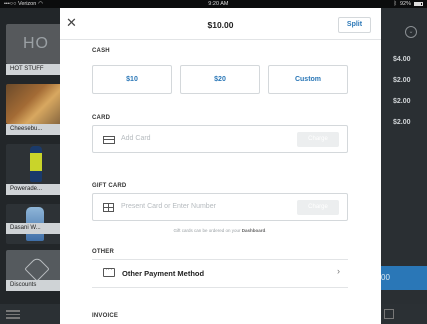 This screenshot has height=324, width=427. I want to click on carrier-label: •••○○ Verizon, so click(20, 4).